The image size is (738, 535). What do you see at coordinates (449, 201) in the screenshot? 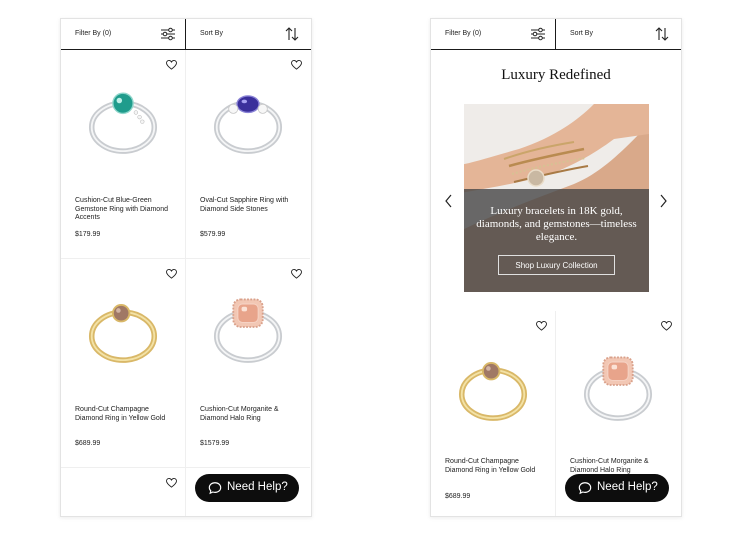
I see `chevron-left-icon` at bounding box center [449, 201].